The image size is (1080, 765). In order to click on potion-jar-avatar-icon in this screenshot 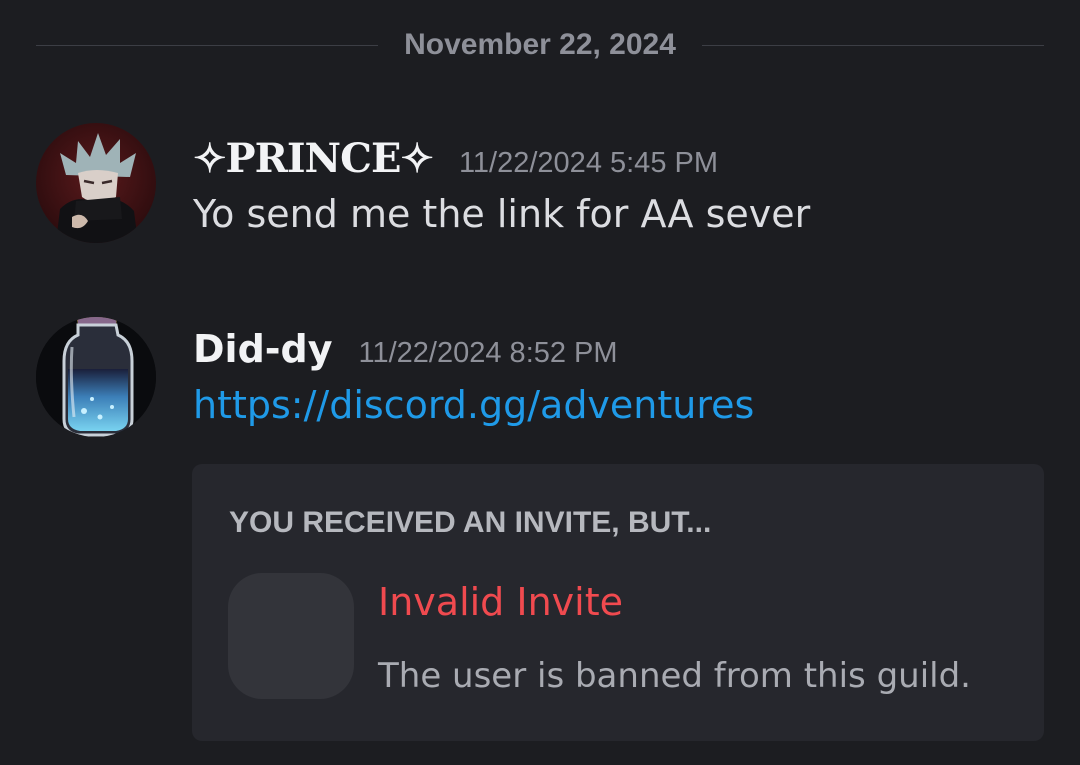, I will do `click(96, 377)`.